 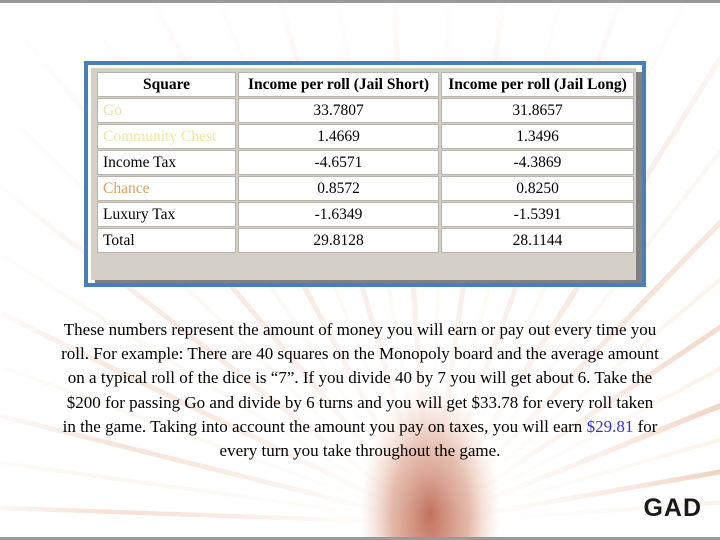 What do you see at coordinates (537, 188) in the screenshot?
I see `cell-jail-long: 0.8250` at bounding box center [537, 188].